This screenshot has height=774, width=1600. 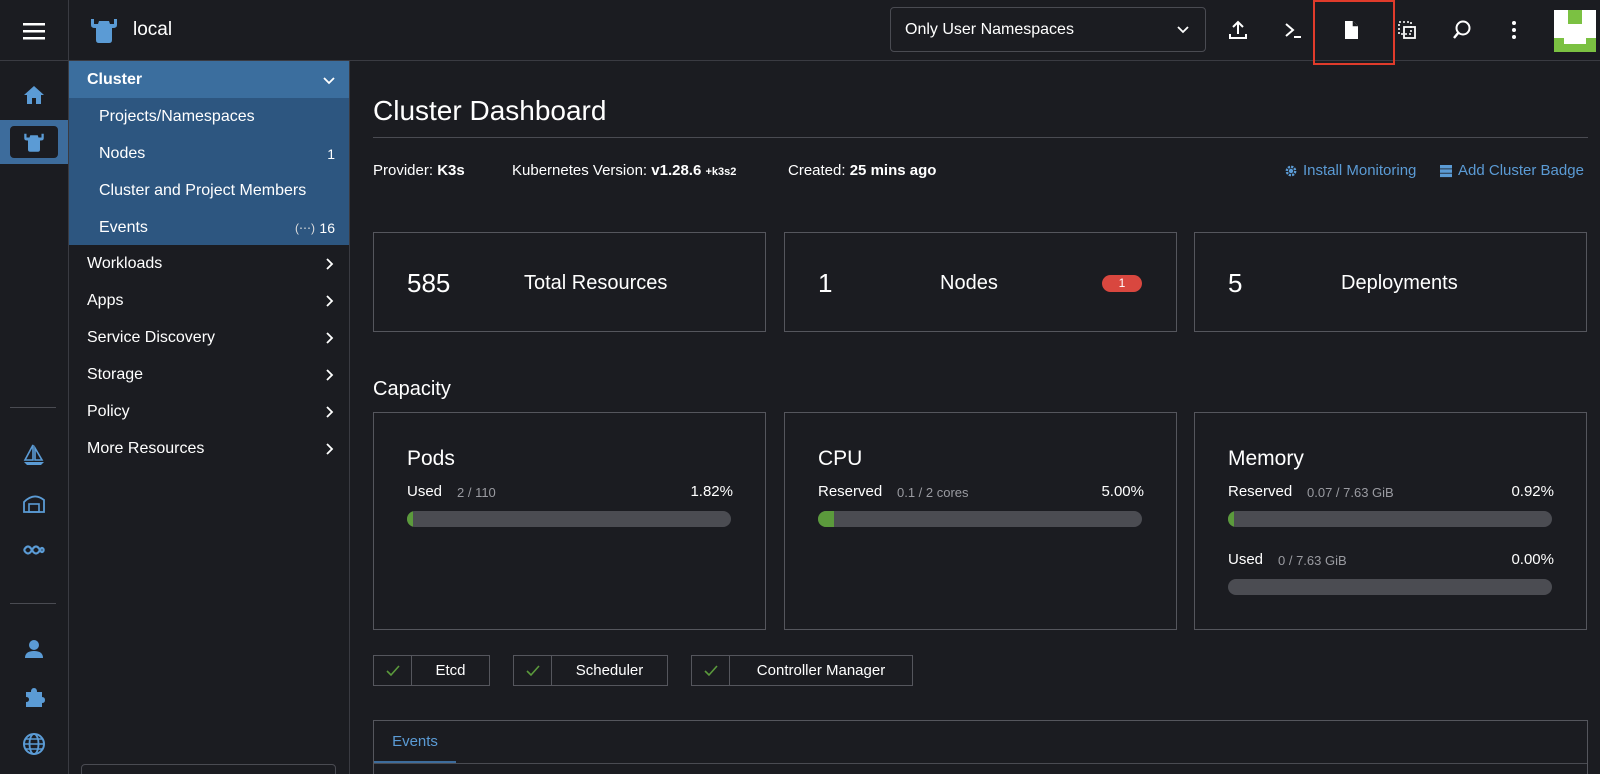 I want to click on cluster-name: local, so click(x=152, y=30).